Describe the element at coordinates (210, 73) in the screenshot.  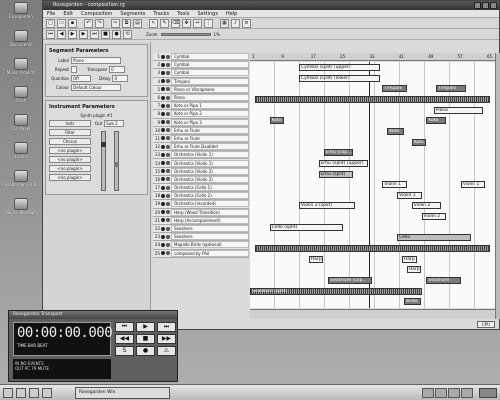
I see `track-label: Cymbal` at that location.